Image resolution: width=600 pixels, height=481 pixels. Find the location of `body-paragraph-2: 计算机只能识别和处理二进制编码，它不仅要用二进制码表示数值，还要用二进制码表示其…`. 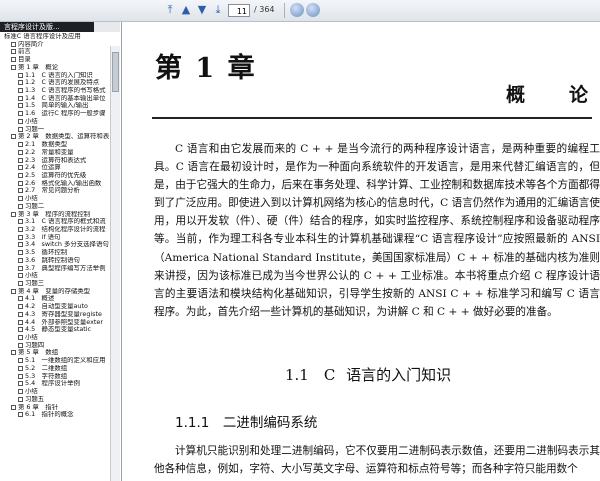

body-paragraph-2: 计算机只能识别和处理二进制编码，它不仅要用二进制码表示数值，还要用二进制码表示其… is located at coordinates (377, 460).